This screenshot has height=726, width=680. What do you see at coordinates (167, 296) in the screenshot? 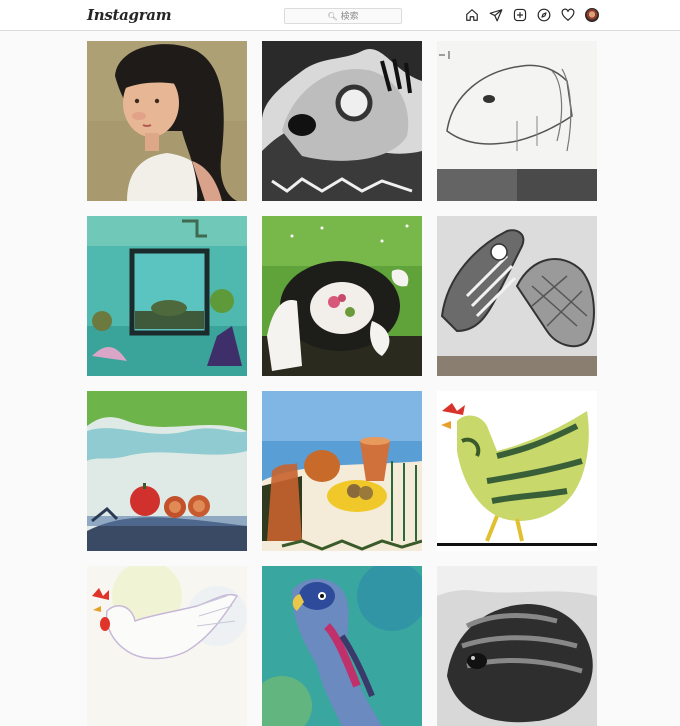
I see `post-aquarium-painting` at bounding box center [167, 296].